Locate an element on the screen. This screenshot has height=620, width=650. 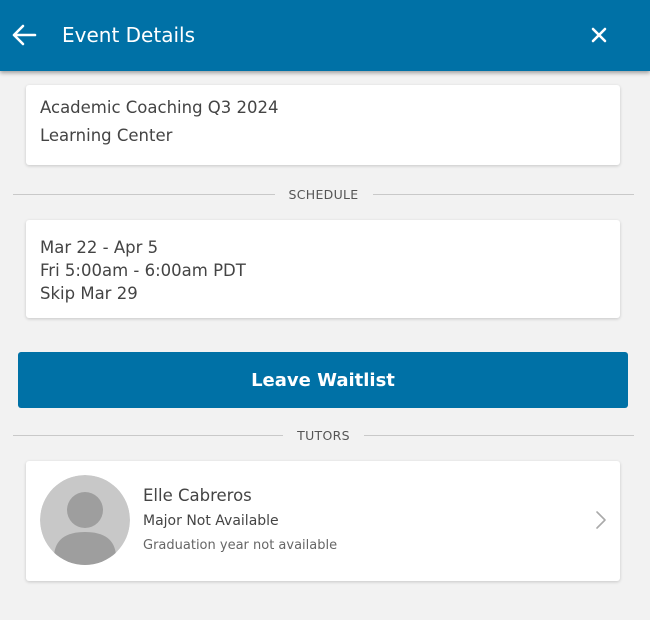
schedule-section-label: SCHEDULE is located at coordinates (323, 194).